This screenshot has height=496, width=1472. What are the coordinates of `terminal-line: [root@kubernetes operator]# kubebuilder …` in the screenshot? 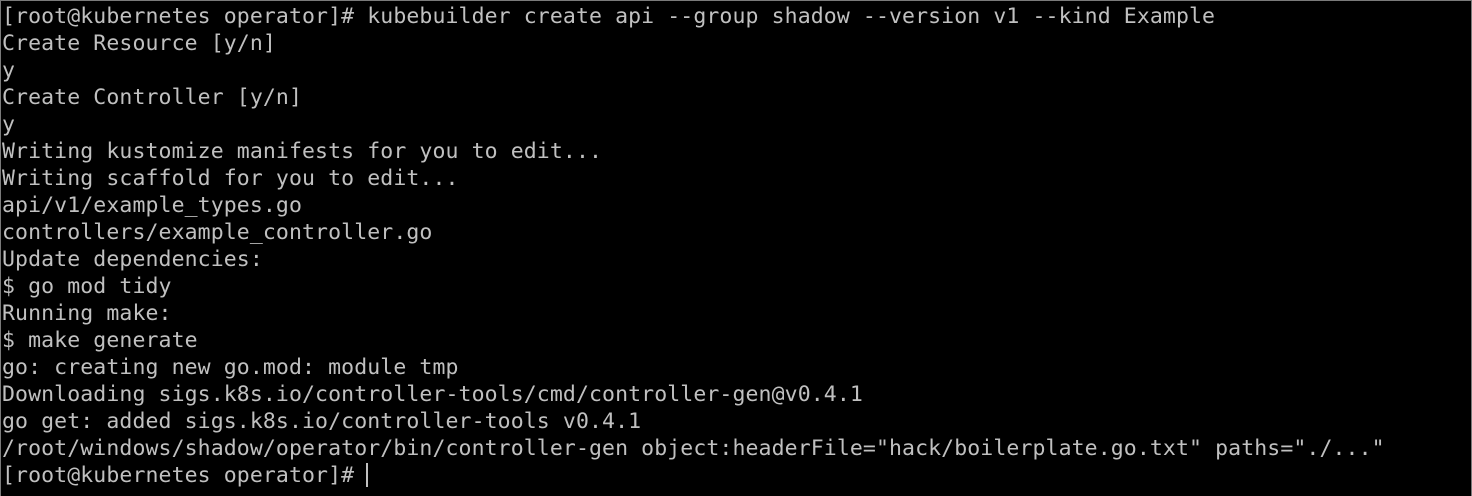 It's located at (609, 16).